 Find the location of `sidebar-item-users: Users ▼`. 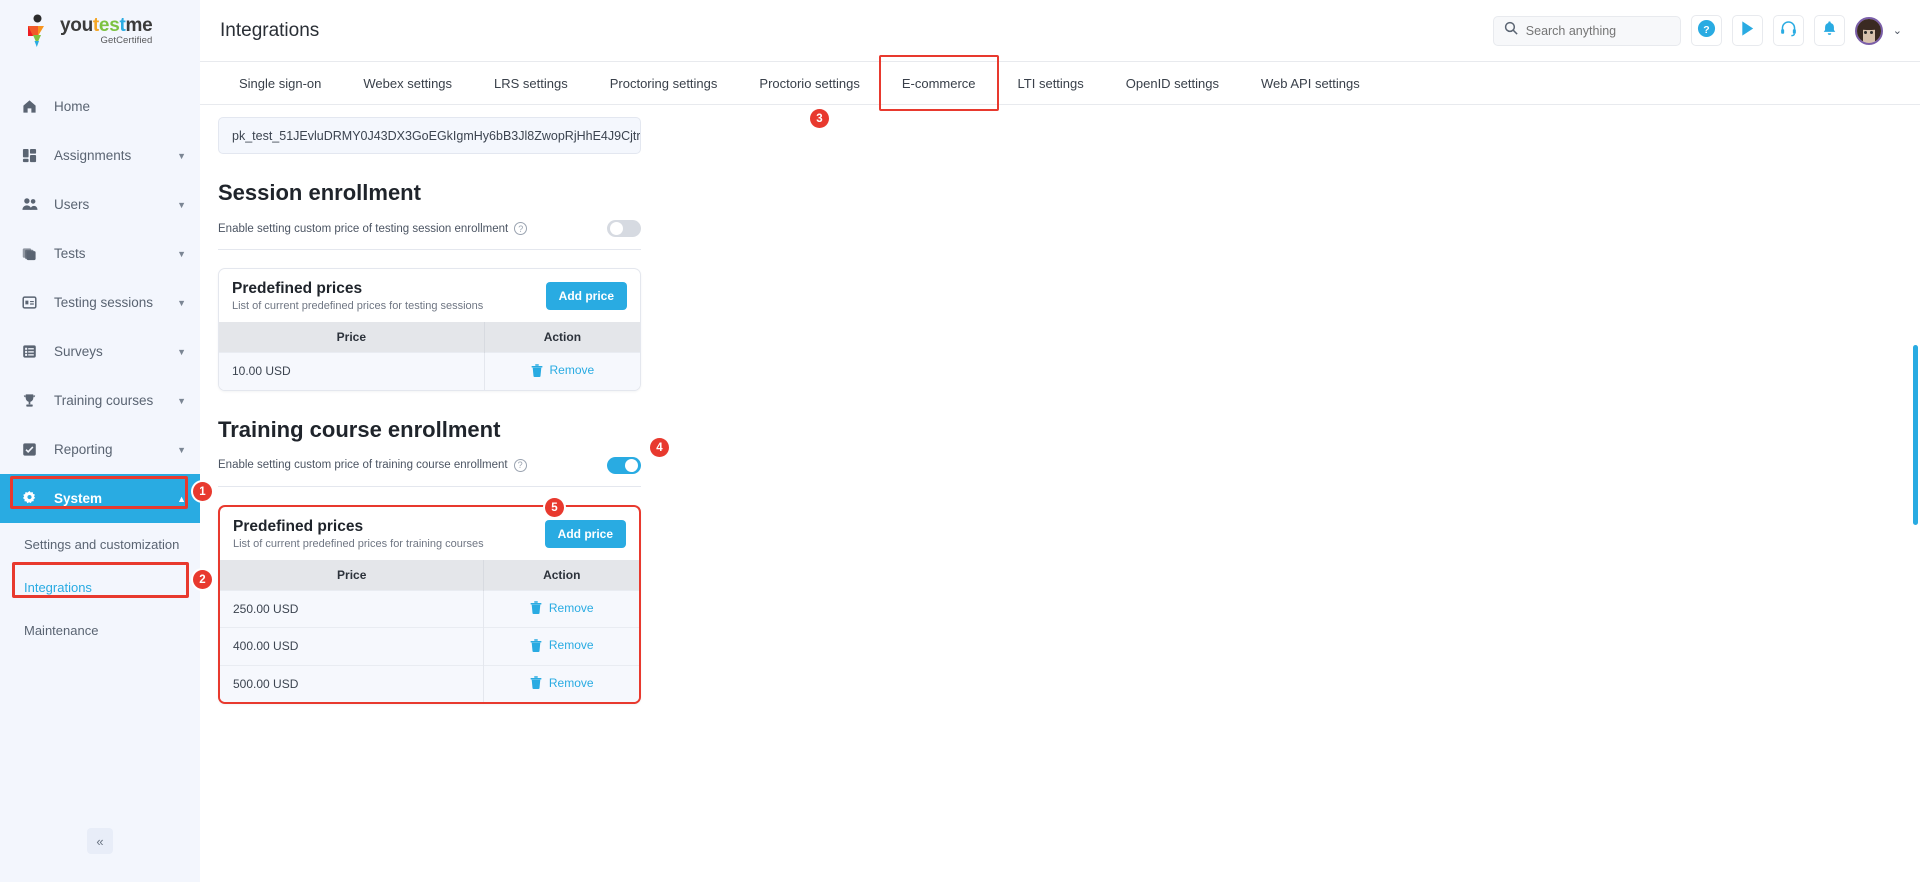

sidebar-item-users: Users ▼ is located at coordinates (100, 204).